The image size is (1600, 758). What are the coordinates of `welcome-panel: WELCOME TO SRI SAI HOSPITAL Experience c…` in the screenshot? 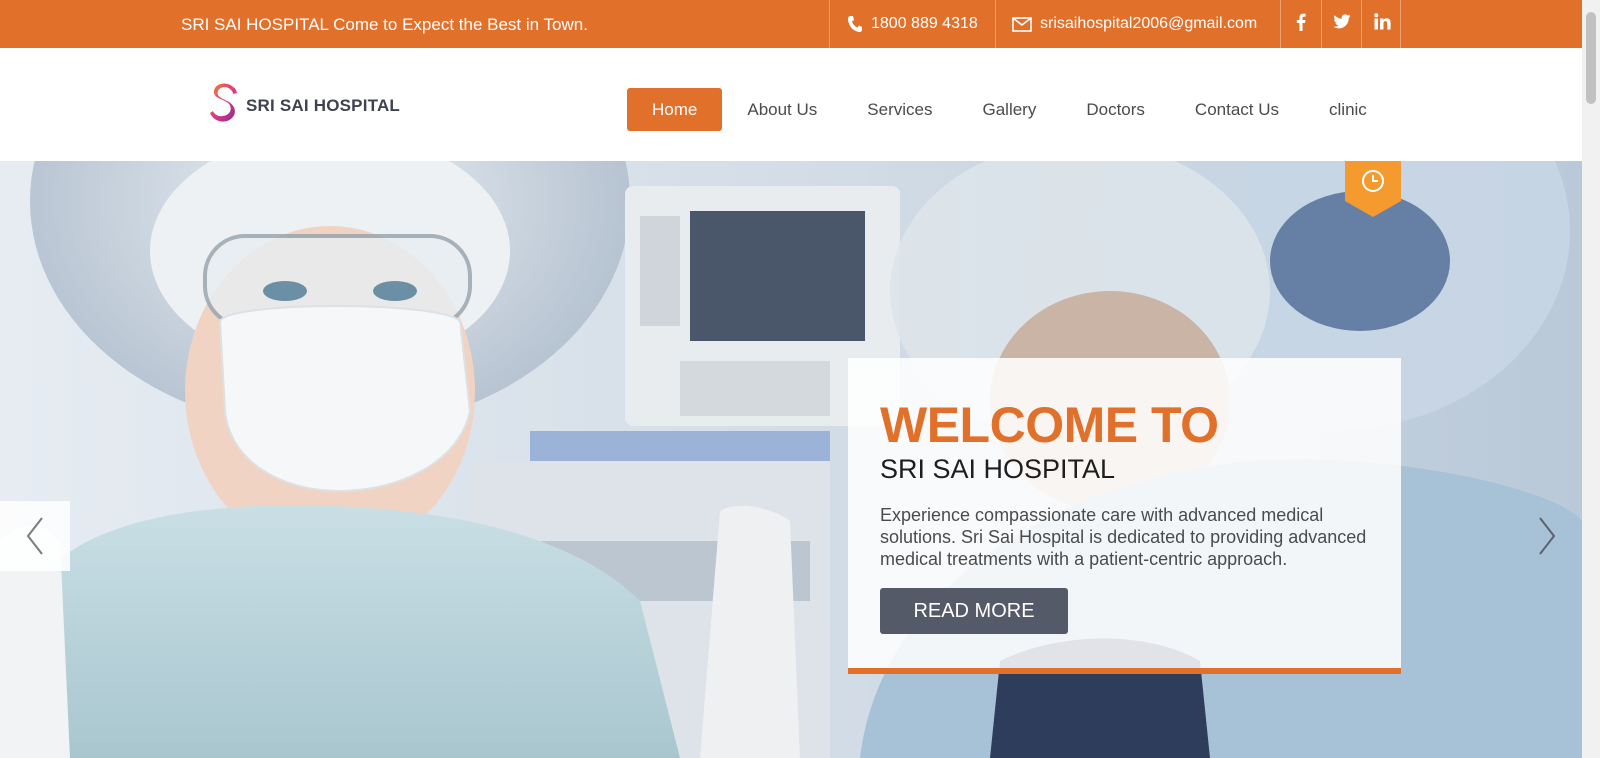 It's located at (1124, 516).